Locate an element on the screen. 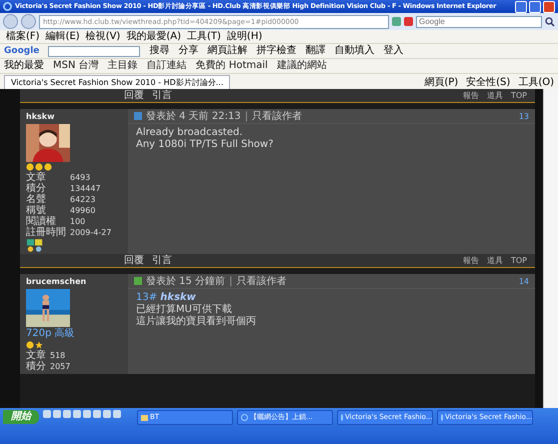  stat-label: 稱號 is located at coordinates (36, 210).